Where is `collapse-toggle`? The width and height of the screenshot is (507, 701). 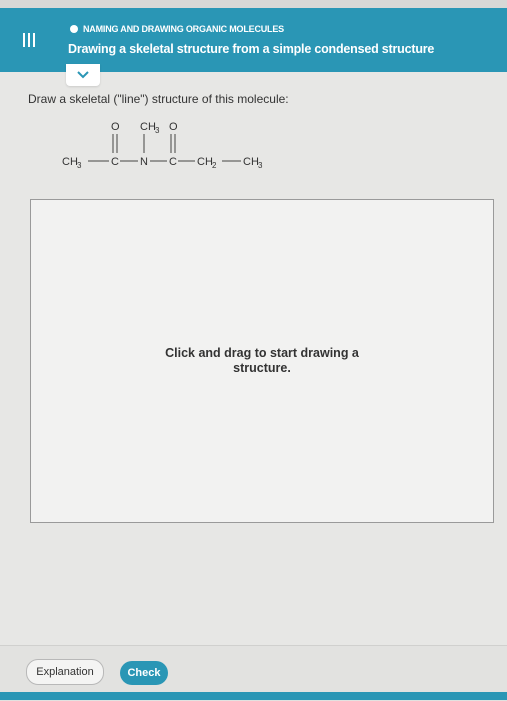
collapse-toggle is located at coordinates (83, 75).